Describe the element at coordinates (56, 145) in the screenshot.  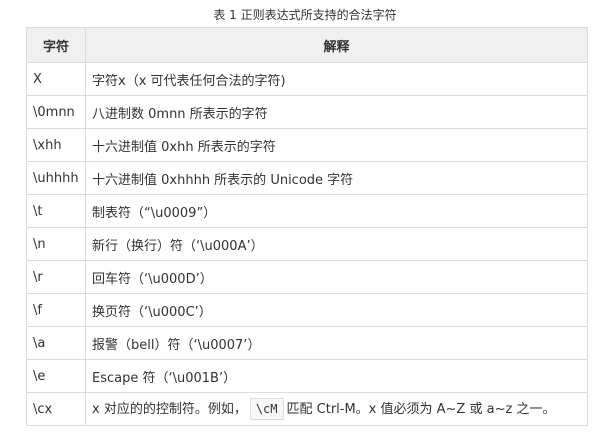
I see `cell-char: \xhh` at that location.